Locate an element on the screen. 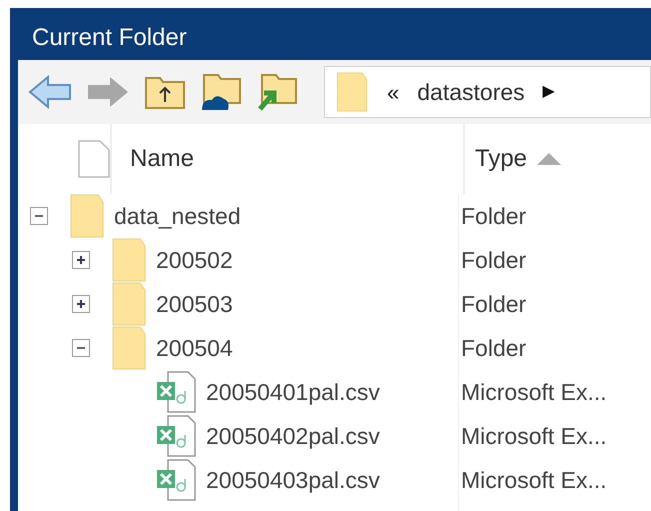  folder-name: 200503 is located at coordinates (194, 304).